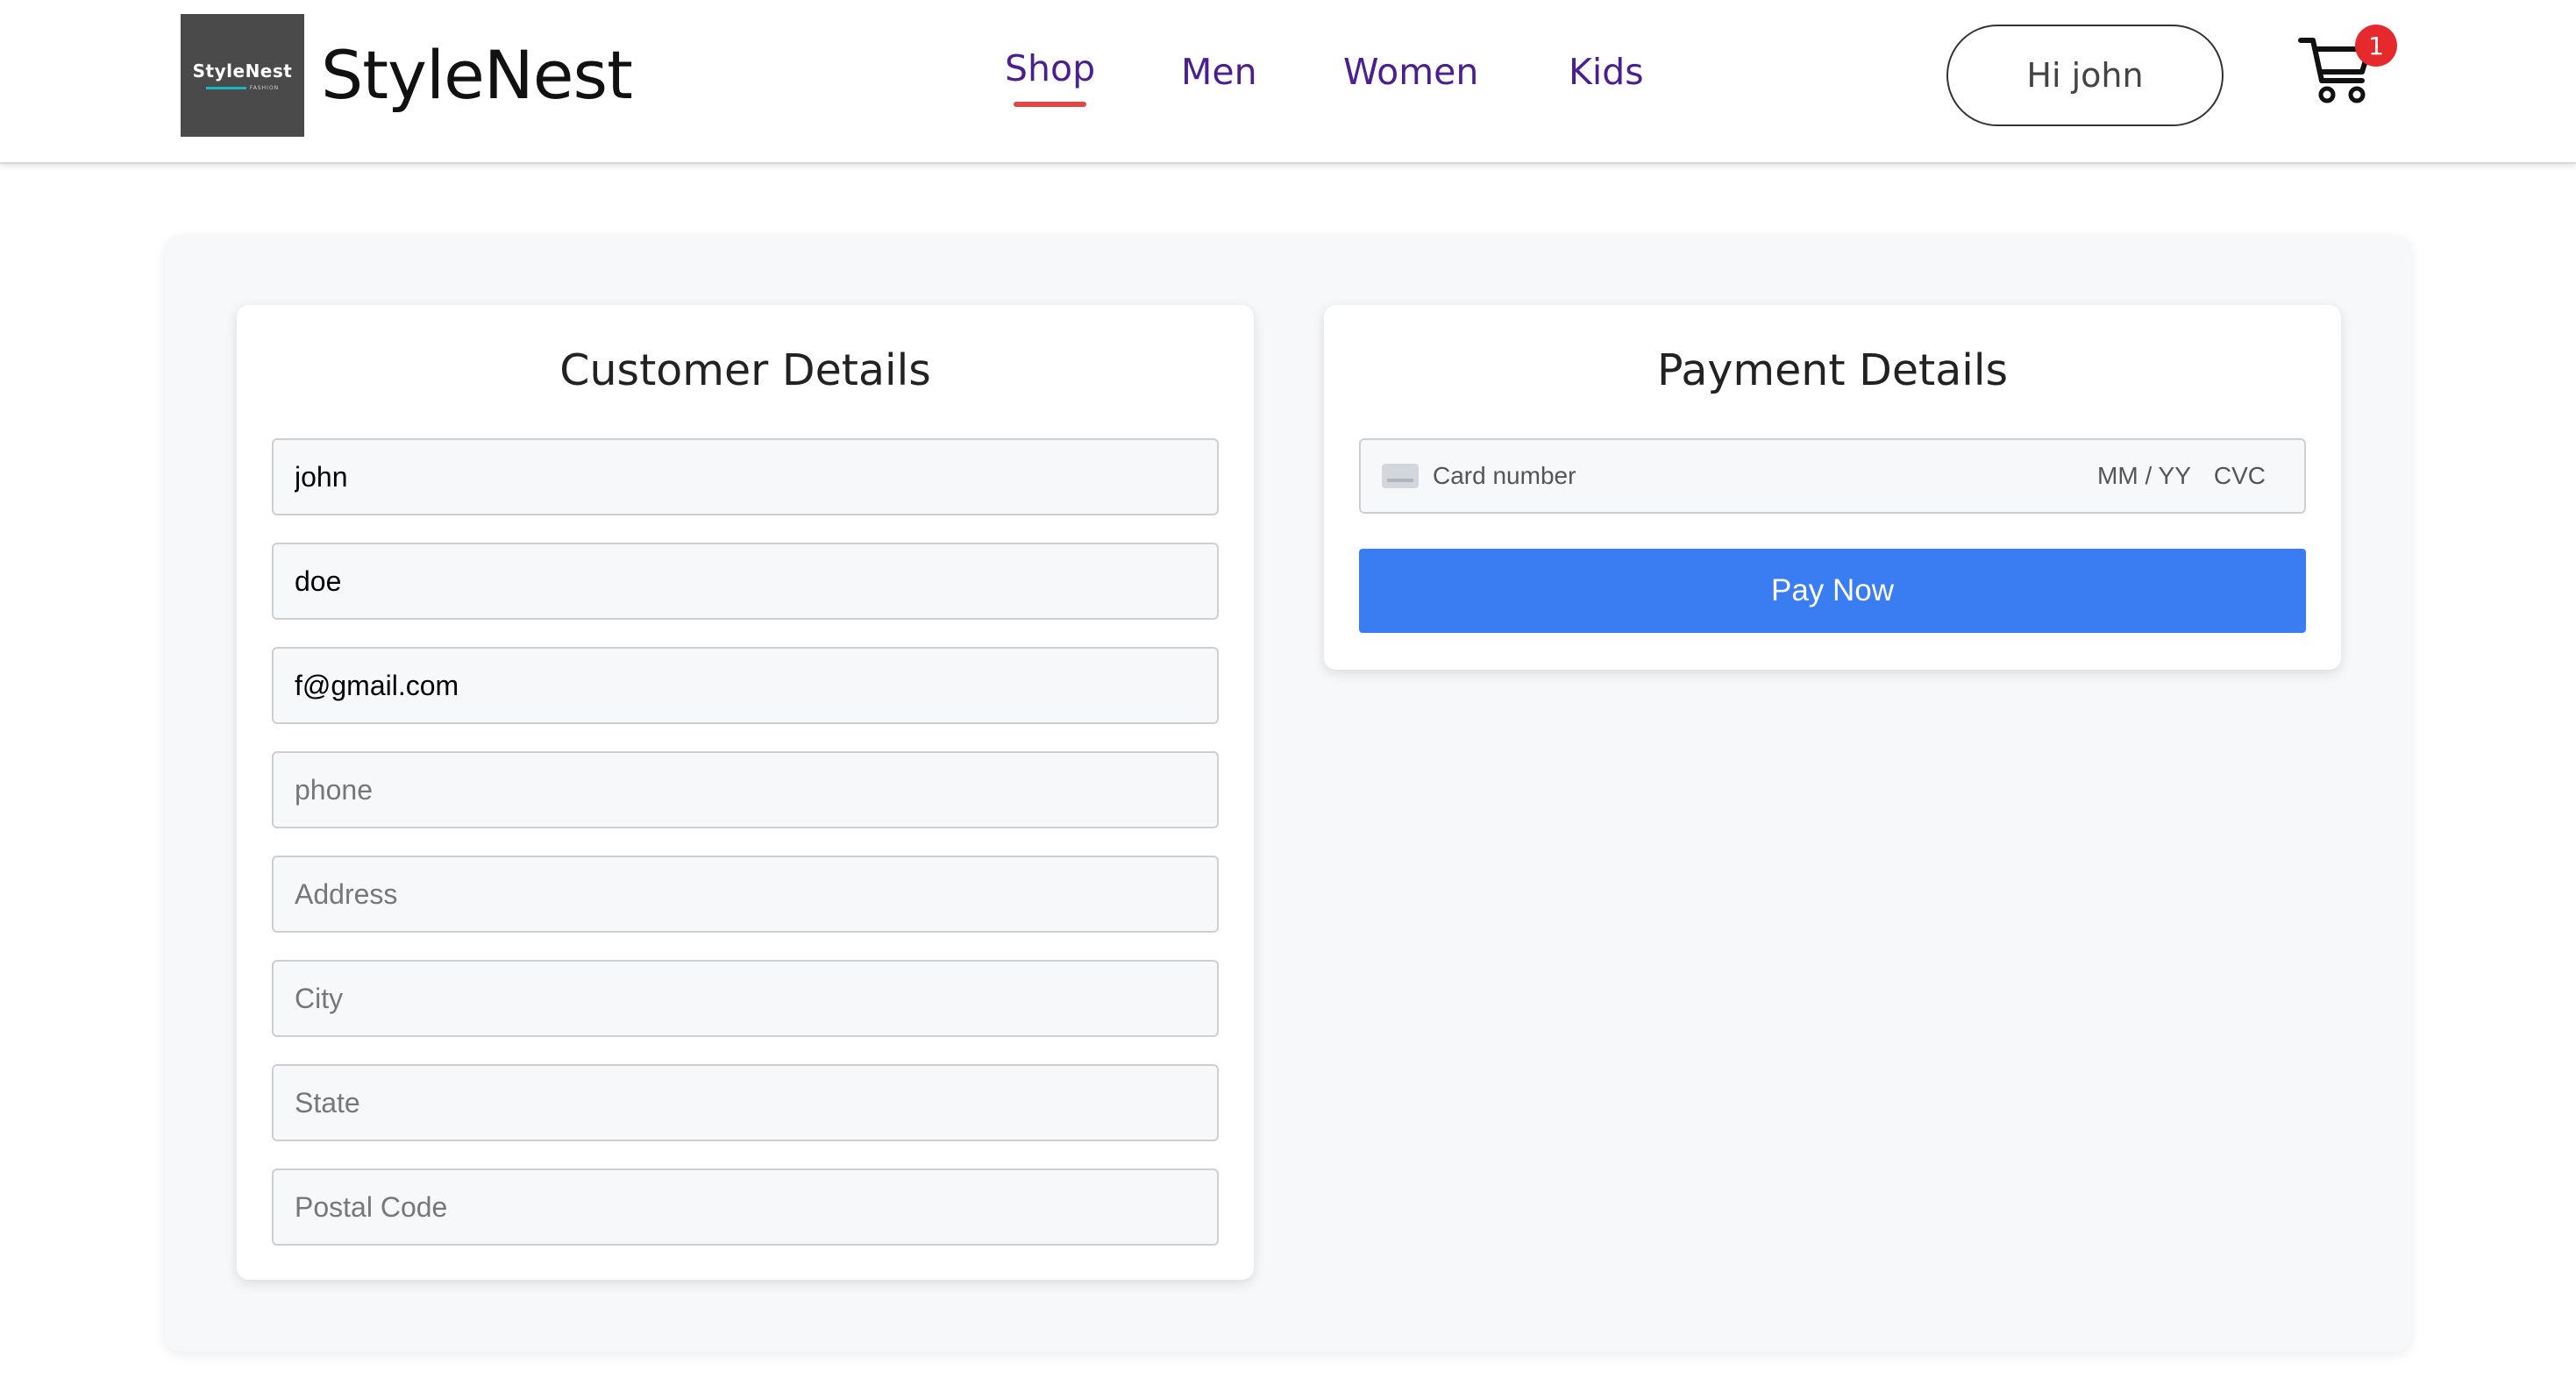 This screenshot has height=1385, width=2576. What do you see at coordinates (477, 75) in the screenshot?
I see `brand-name: StyleNest` at bounding box center [477, 75].